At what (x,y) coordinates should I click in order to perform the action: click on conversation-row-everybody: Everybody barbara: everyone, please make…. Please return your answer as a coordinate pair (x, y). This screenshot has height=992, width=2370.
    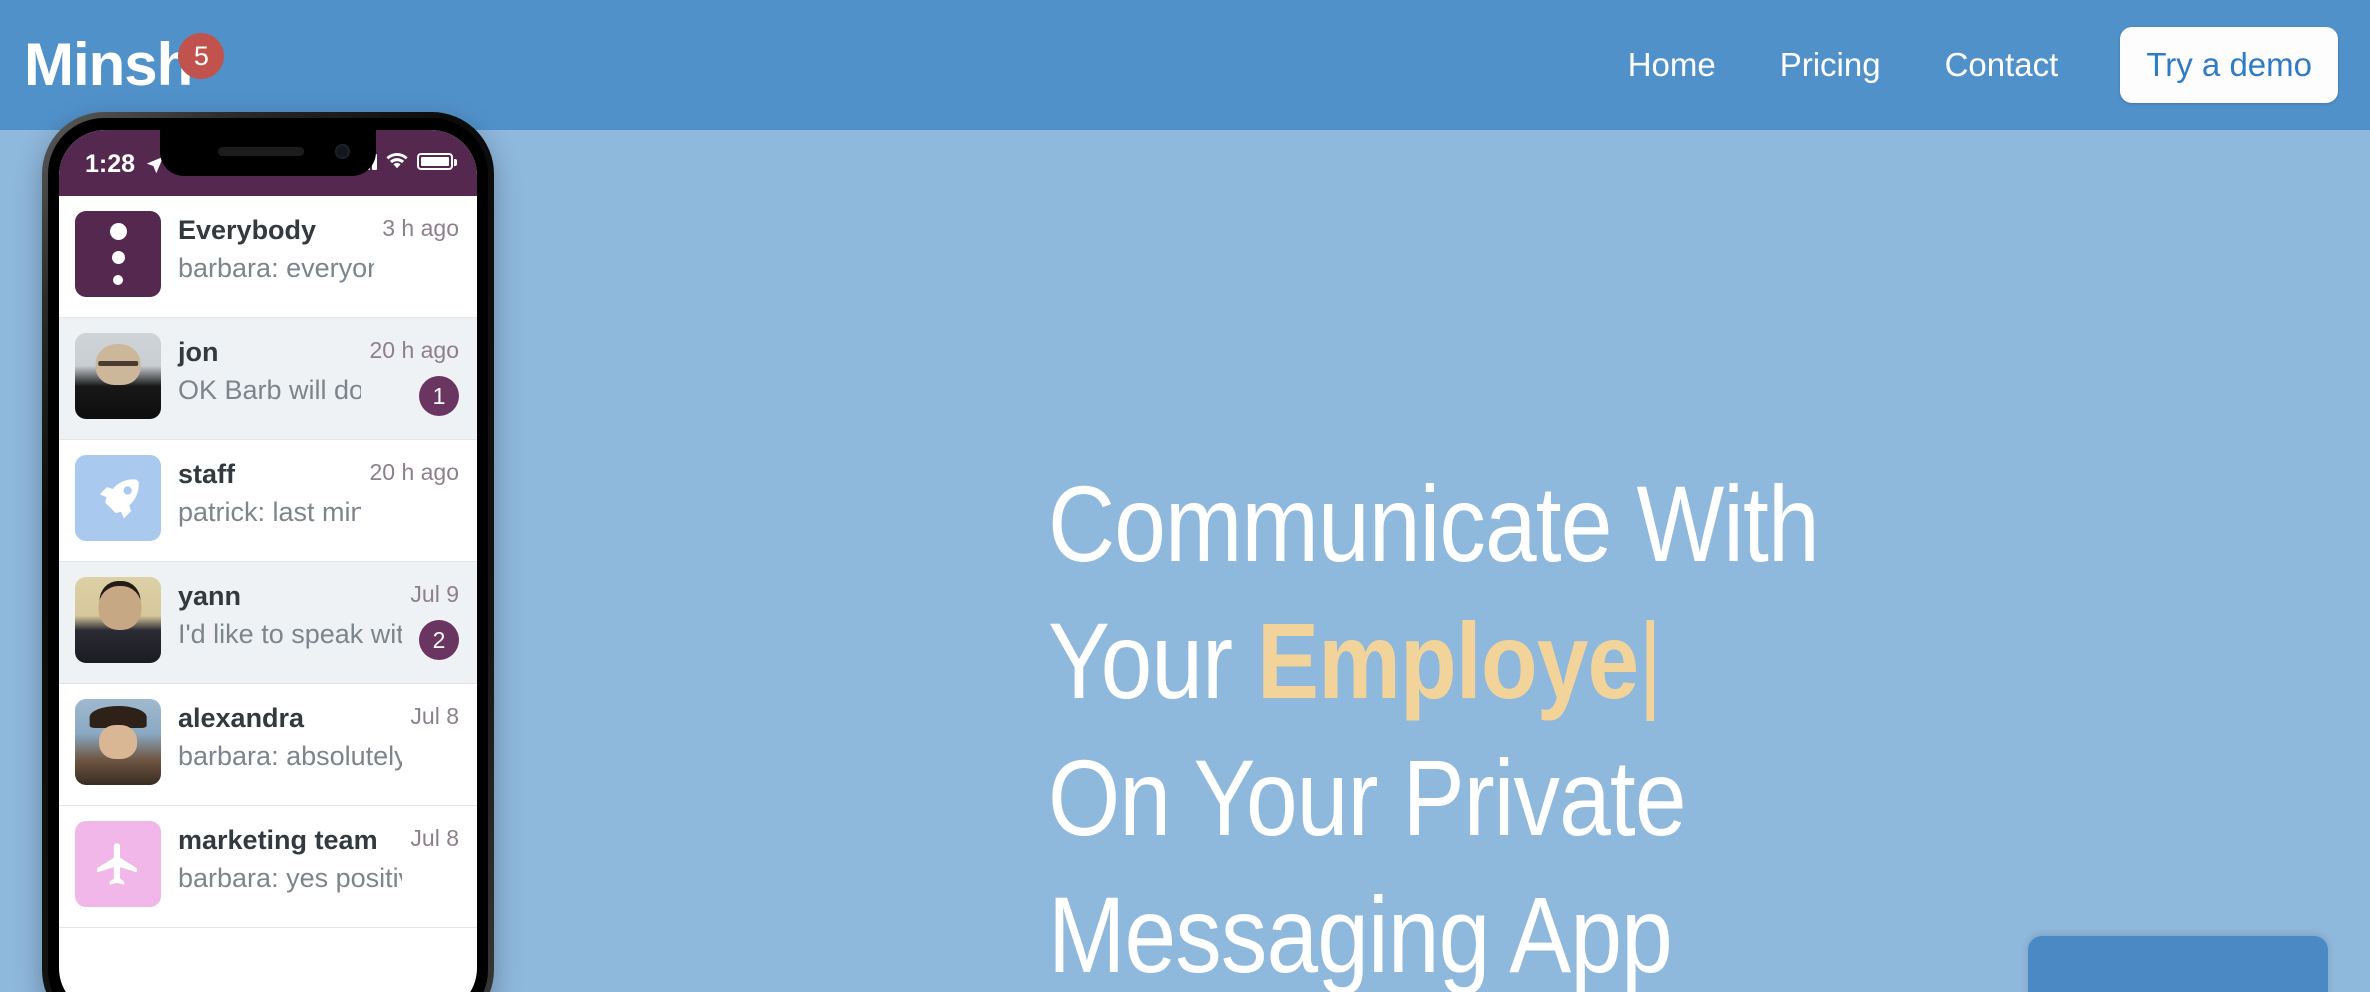
    Looking at the image, I should click on (268, 257).